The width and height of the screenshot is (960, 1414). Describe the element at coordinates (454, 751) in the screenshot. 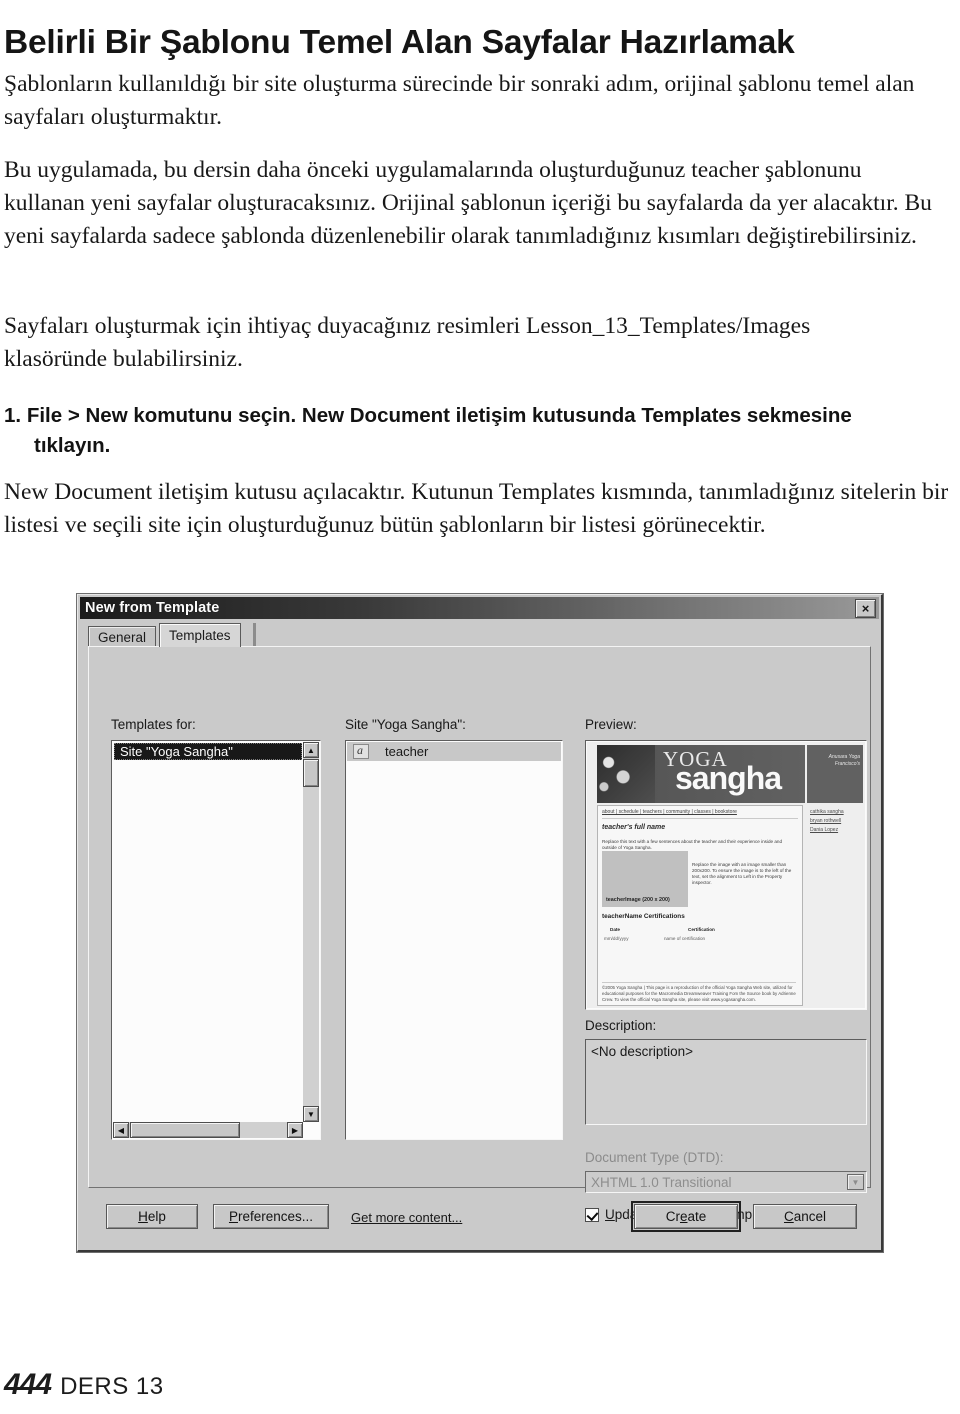

I see `list-item: teacher` at that location.